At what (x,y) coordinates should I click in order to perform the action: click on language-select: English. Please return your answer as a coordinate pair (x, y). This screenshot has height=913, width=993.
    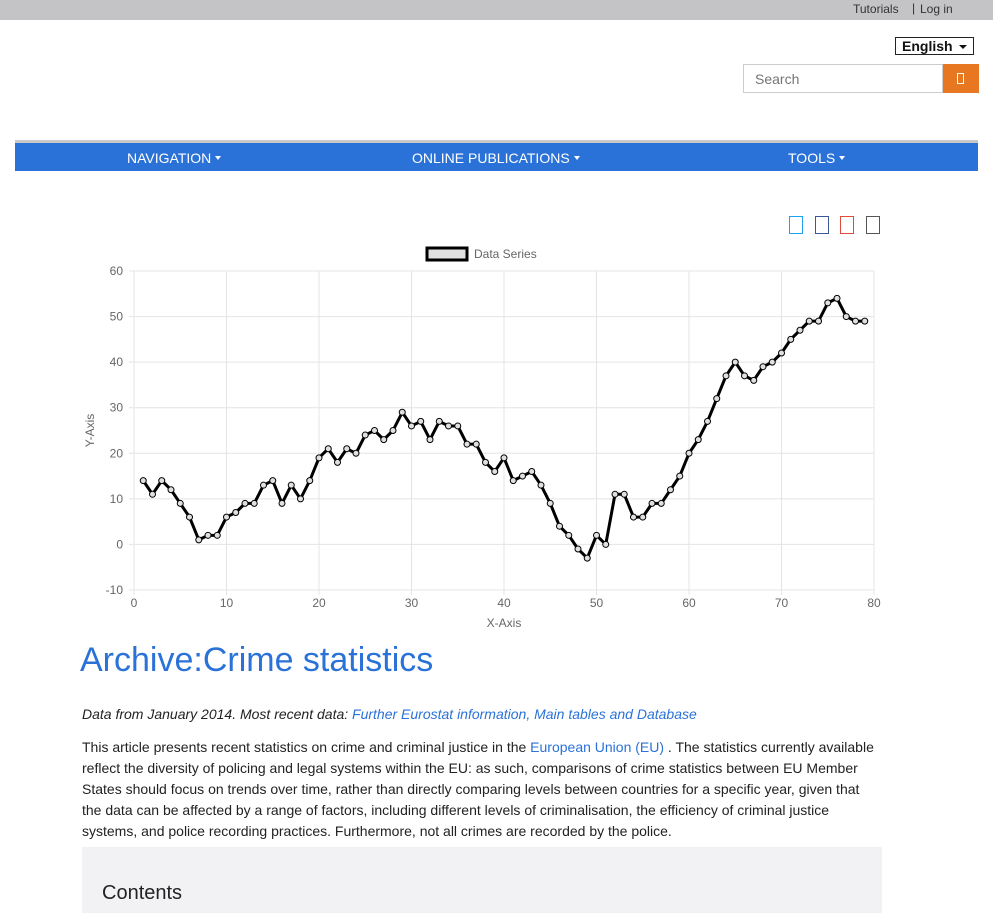
    Looking at the image, I should click on (934, 46).